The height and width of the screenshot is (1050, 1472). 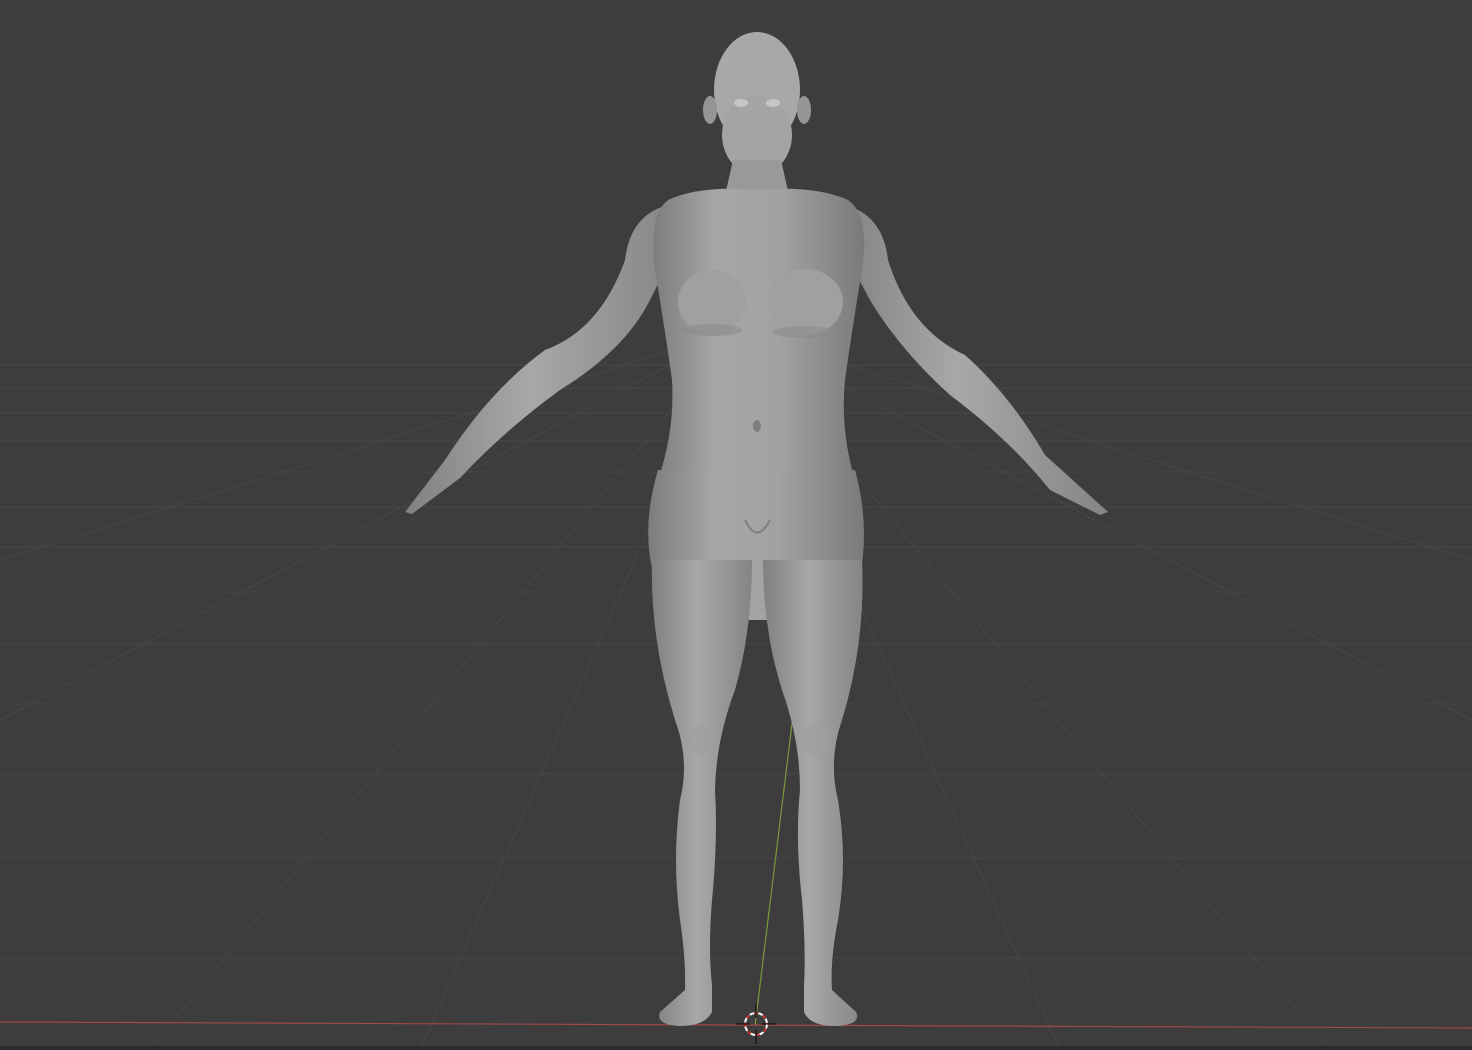 I want to click on x-axis-line, so click(x=736, y=1025).